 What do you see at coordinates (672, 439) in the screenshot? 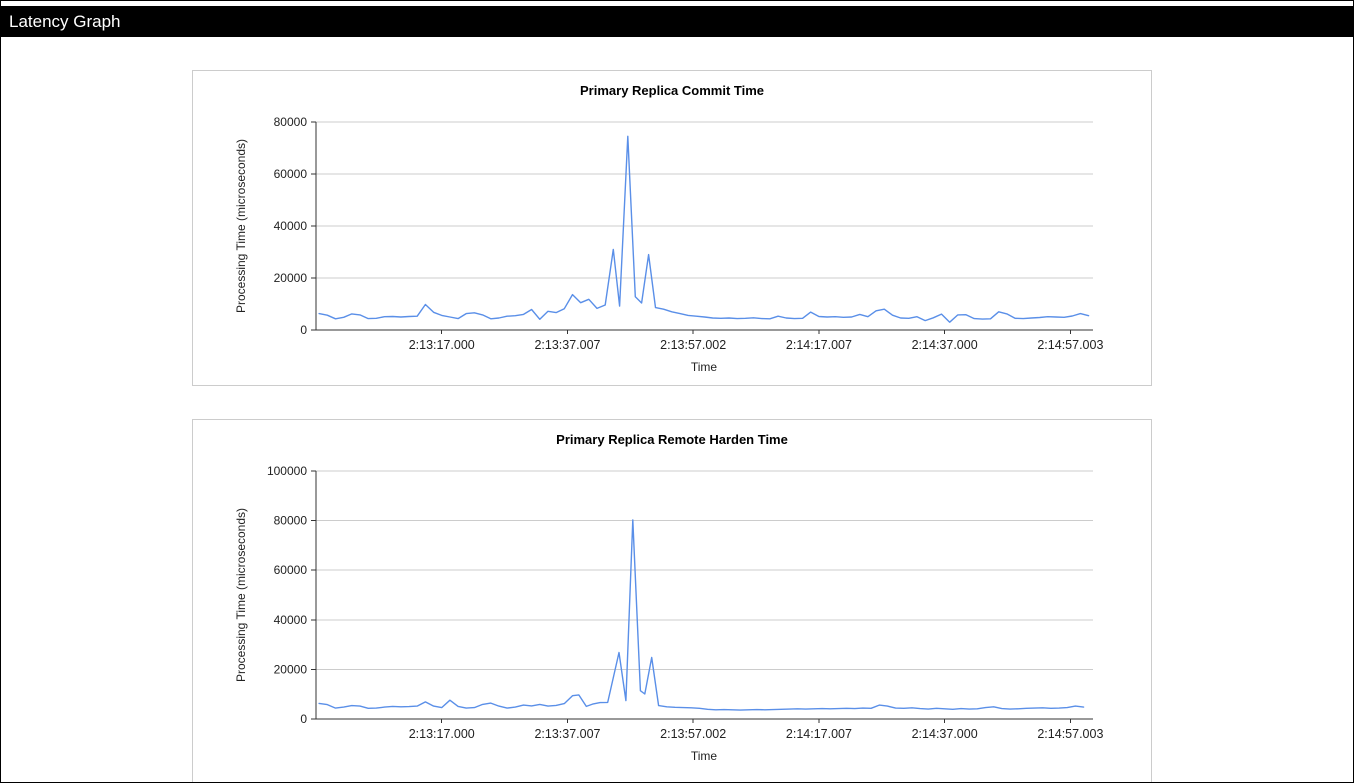
I see `chart-title-remote-harden-time: Primary Replica Remote Harden Time` at bounding box center [672, 439].